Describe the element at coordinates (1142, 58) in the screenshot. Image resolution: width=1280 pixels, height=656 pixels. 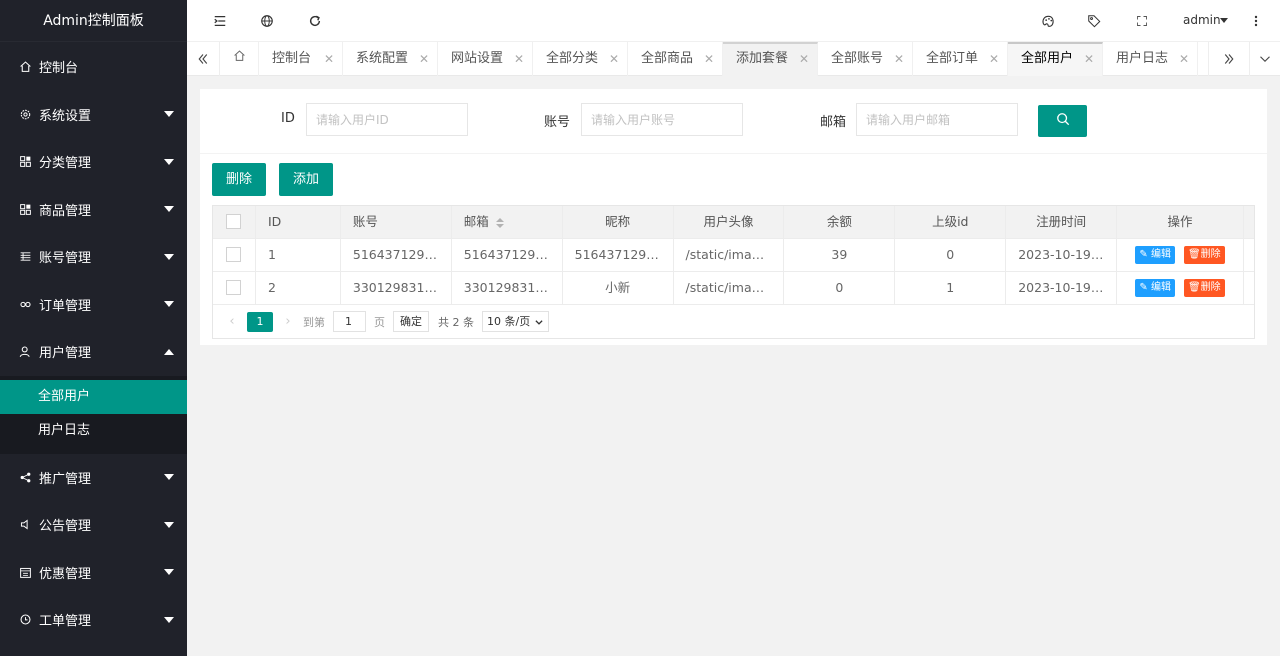
I see `tab-label: 用户日志` at that location.